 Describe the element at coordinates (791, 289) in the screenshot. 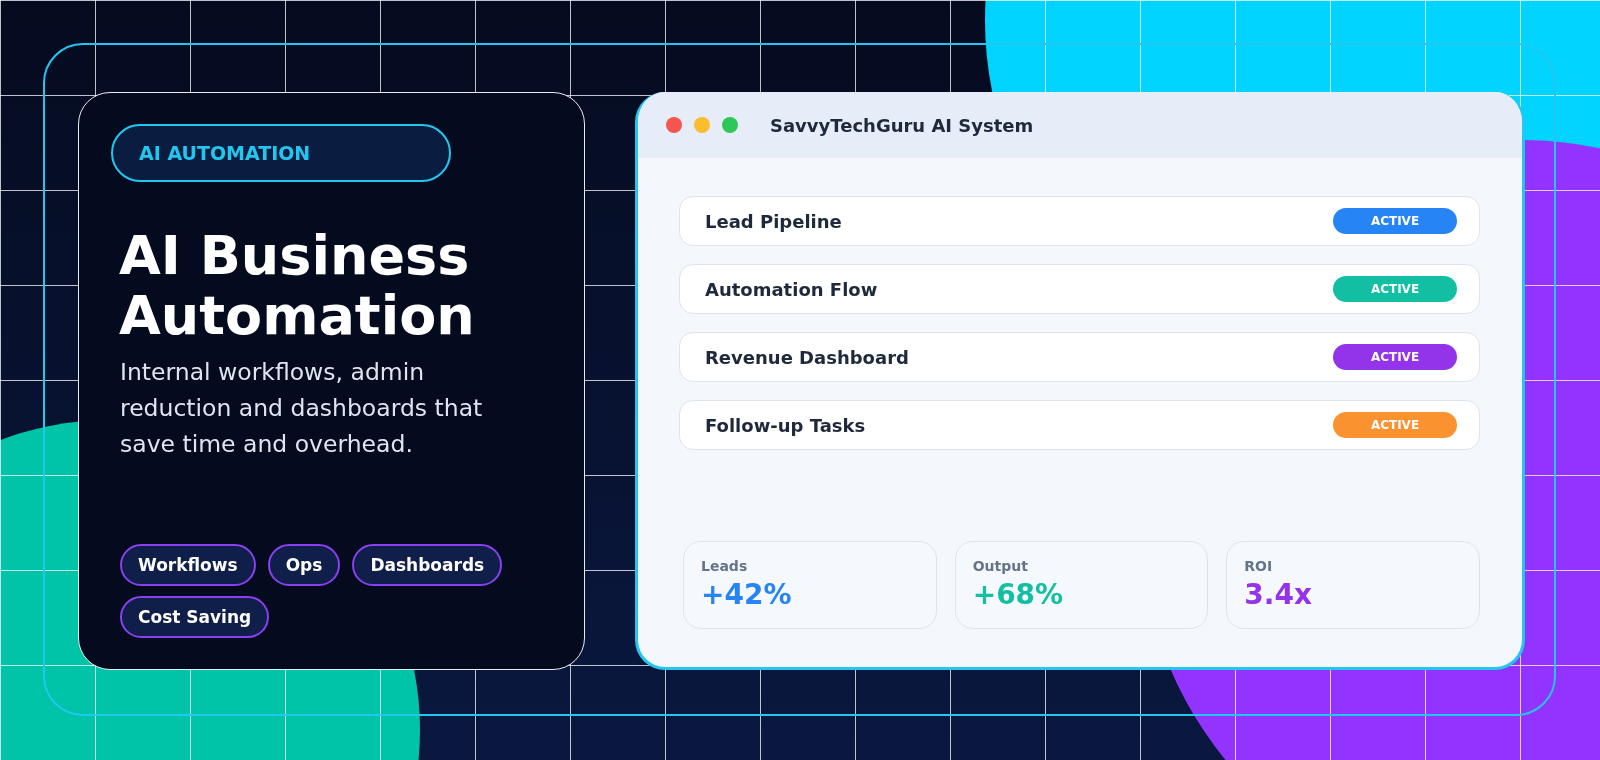

I see `workflow-name: Automation Flow` at that location.